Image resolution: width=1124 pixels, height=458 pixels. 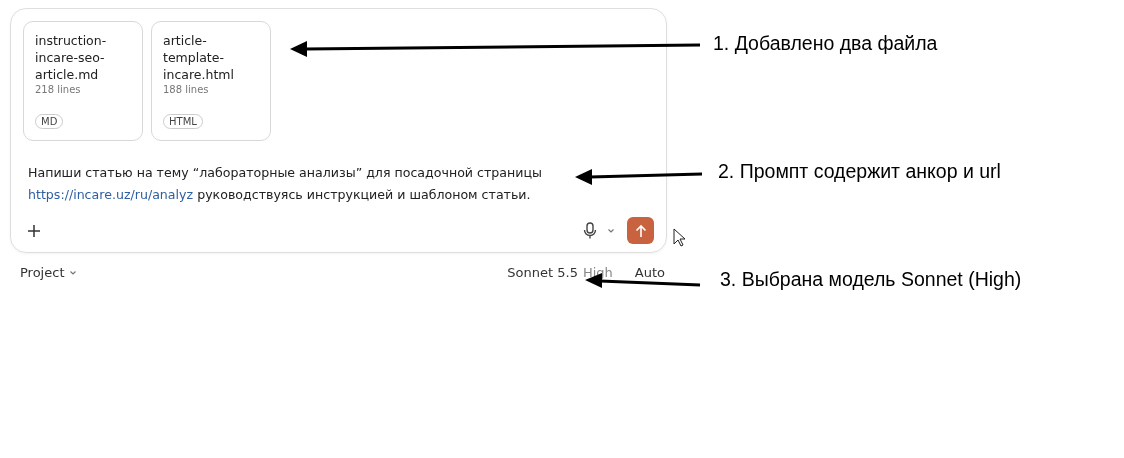 I want to click on annotation-text: 1. Добавлено два файла, so click(x=825, y=43).